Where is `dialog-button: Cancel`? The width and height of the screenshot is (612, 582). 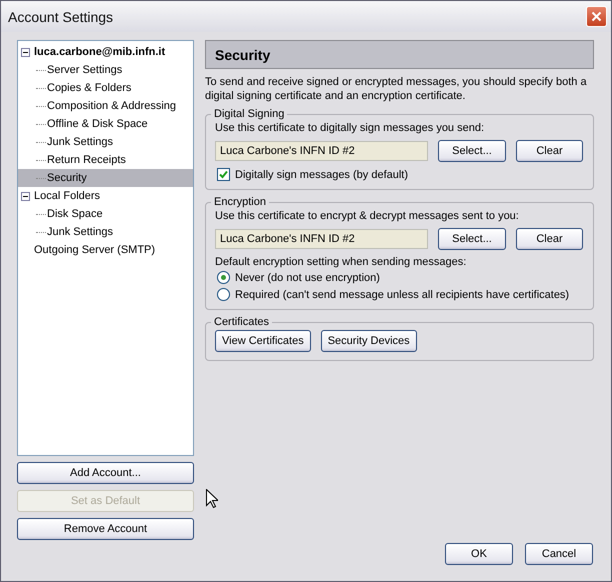 dialog-button: Cancel is located at coordinates (559, 554).